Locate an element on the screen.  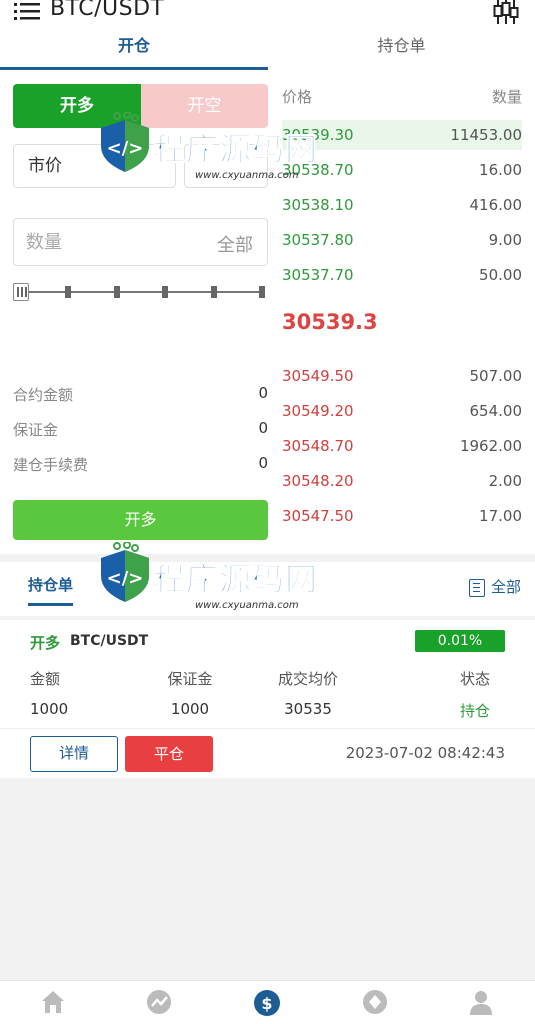
book-qty: 16.00 is located at coordinates (500, 170).